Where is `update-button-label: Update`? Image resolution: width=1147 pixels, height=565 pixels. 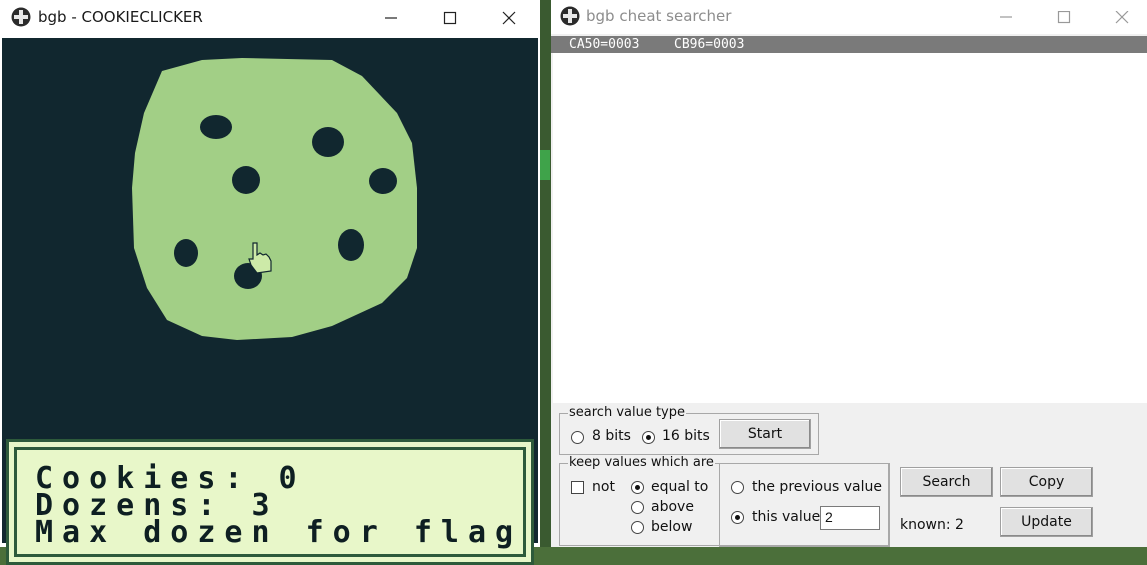
update-button-label: Update is located at coordinates (1046, 522).